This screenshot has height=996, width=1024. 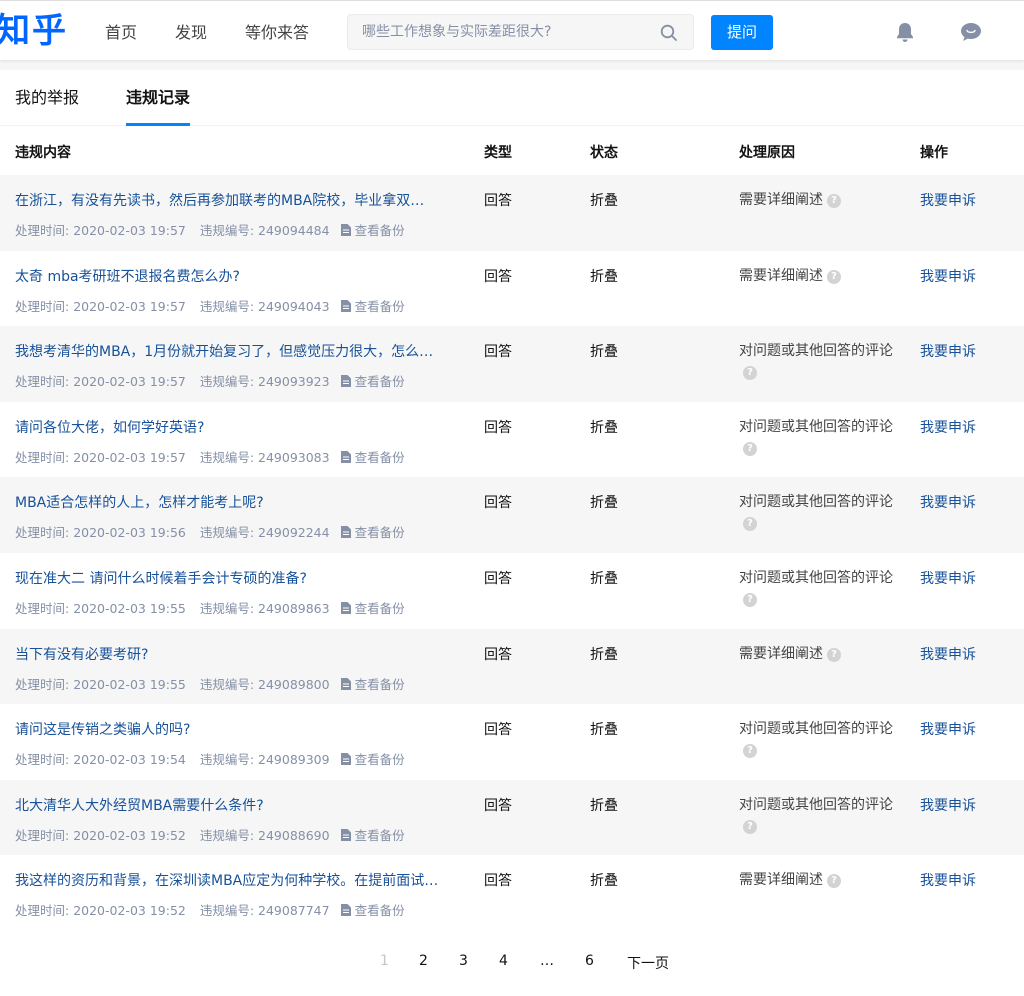 What do you see at coordinates (463, 961) in the screenshot?
I see `page-3: 3` at bounding box center [463, 961].